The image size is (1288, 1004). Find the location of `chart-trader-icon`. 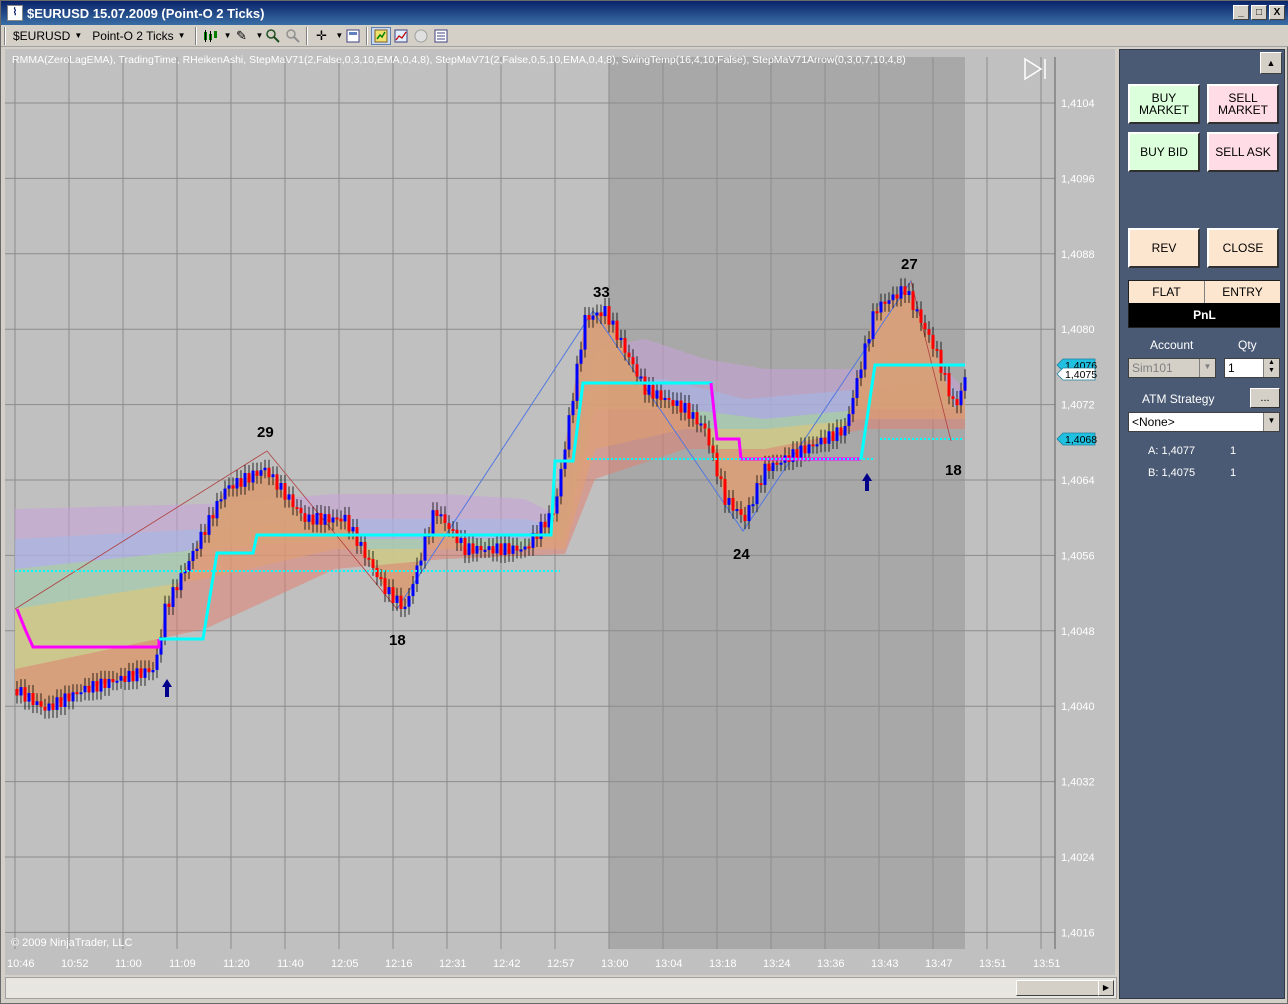

chart-trader-icon is located at coordinates (381, 35).